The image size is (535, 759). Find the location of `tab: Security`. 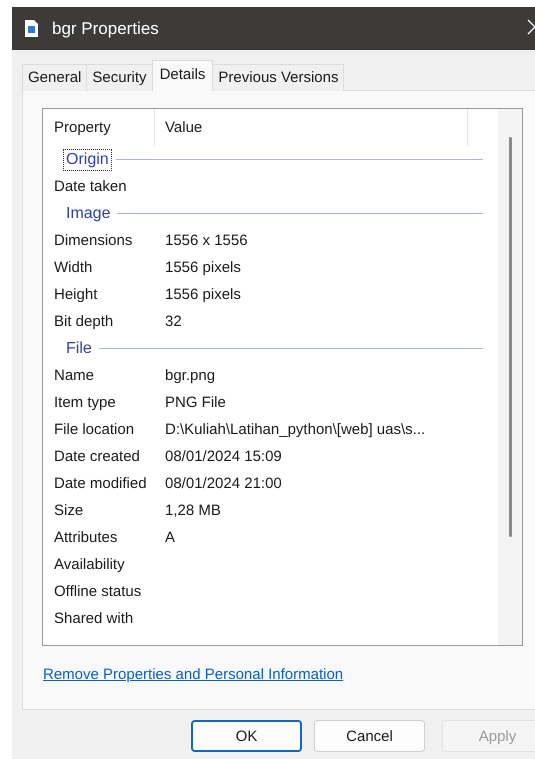

tab: Security is located at coordinates (119, 77).